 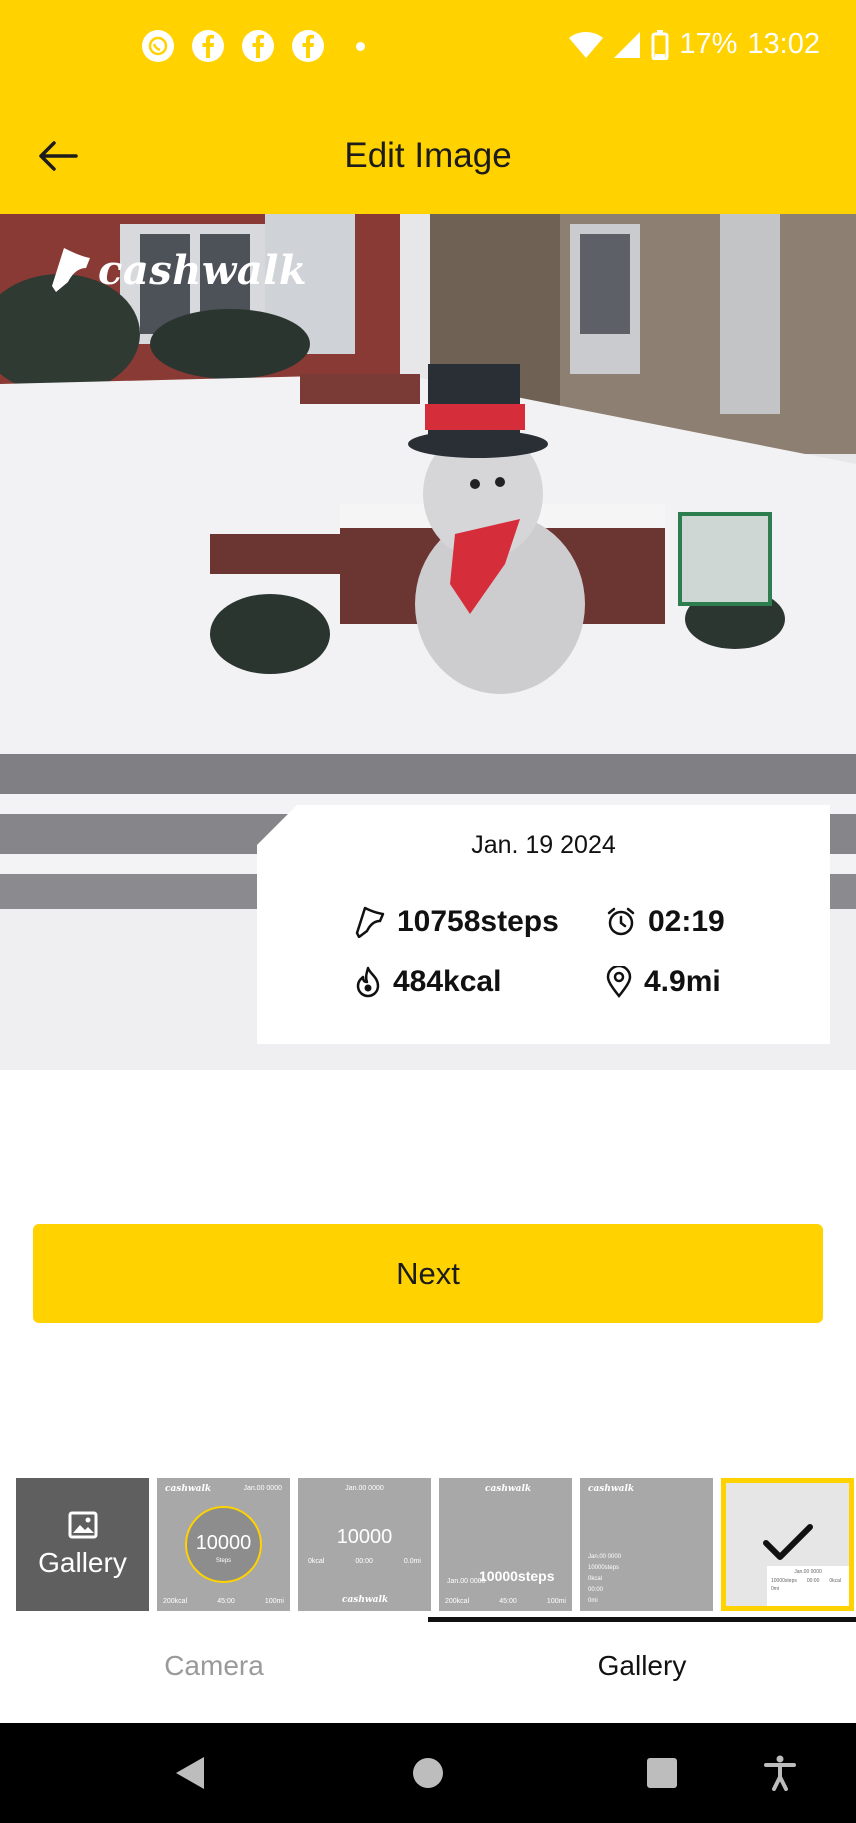 I want to click on battery-icon, so click(x=660, y=44).